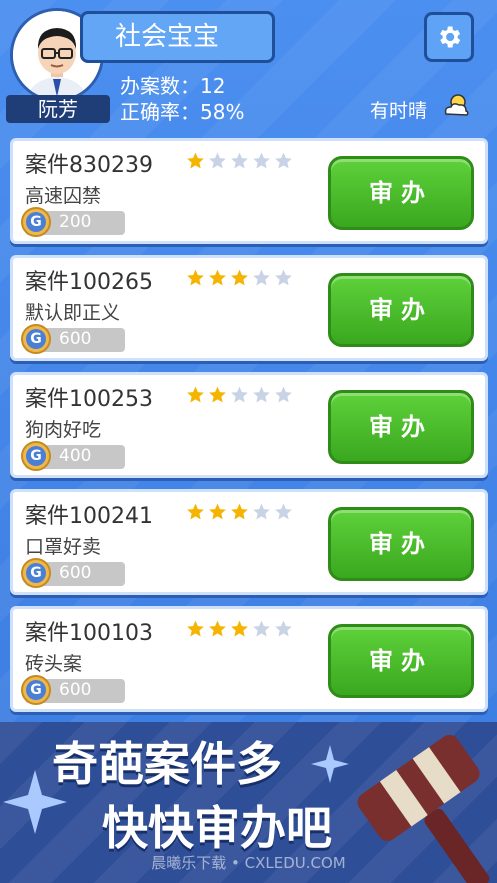 This screenshot has width=497, height=883. What do you see at coordinates (73, 313) in the screenshot?
I see `case-name: 默认即正义` at bounding box center [73, 313].